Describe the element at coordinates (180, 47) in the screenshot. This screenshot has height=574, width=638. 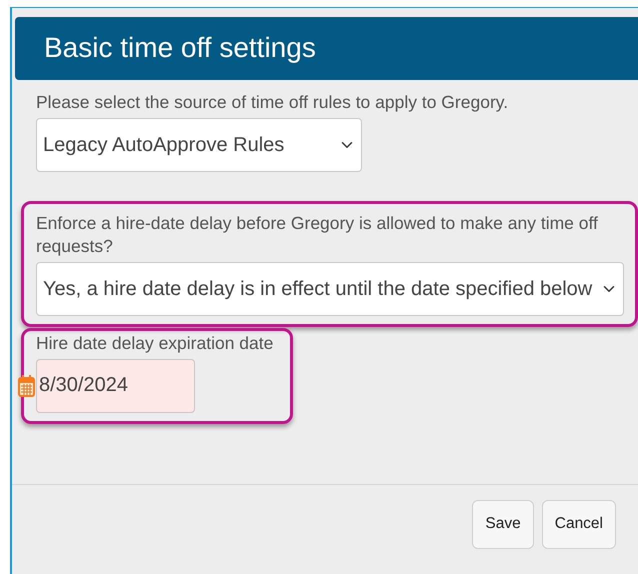
I see `dialog-title: Basic time off settings` at that location.